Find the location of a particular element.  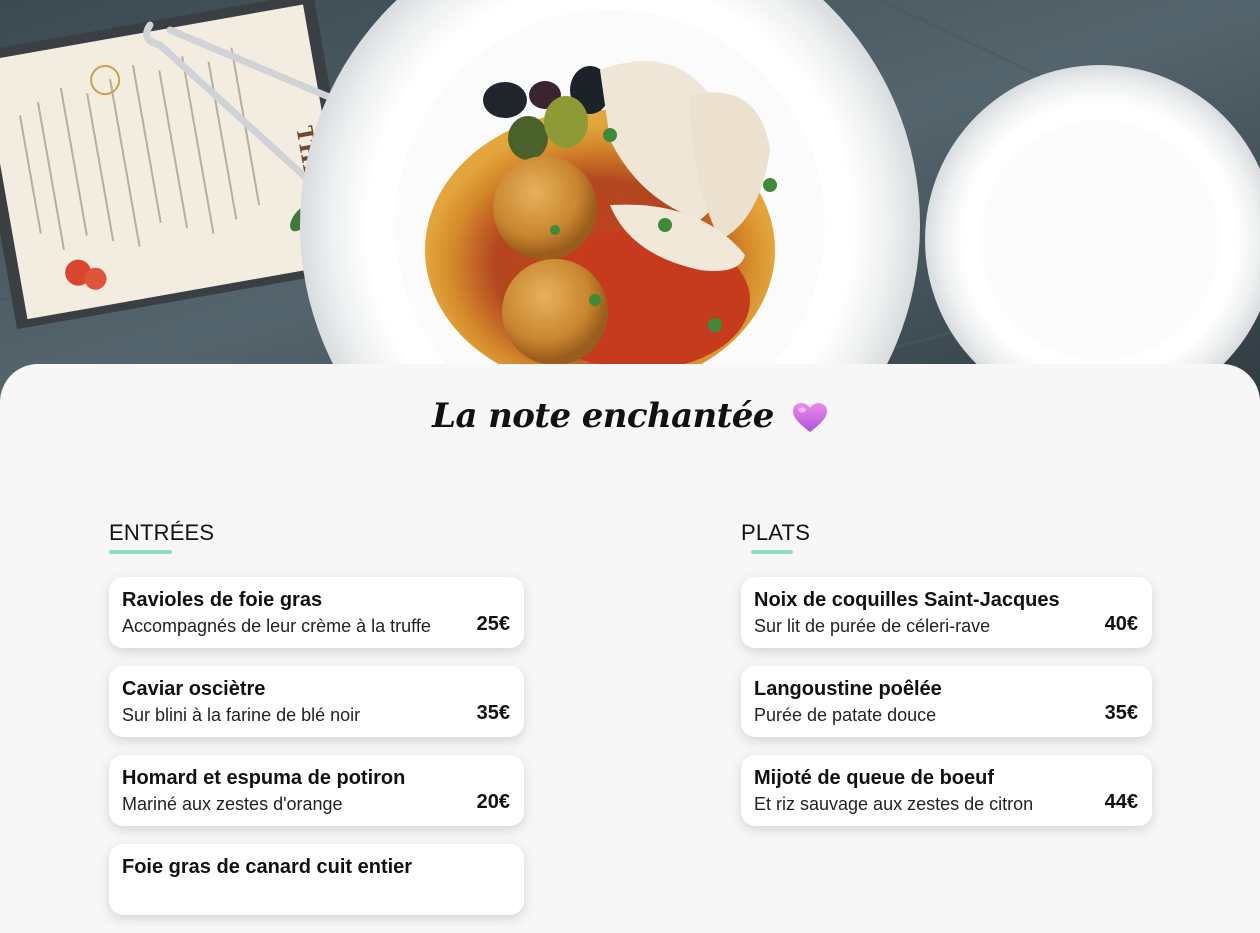

menu-item-description: Accompagnés de leur crème à la truffe is located at coordinates (276, 626).